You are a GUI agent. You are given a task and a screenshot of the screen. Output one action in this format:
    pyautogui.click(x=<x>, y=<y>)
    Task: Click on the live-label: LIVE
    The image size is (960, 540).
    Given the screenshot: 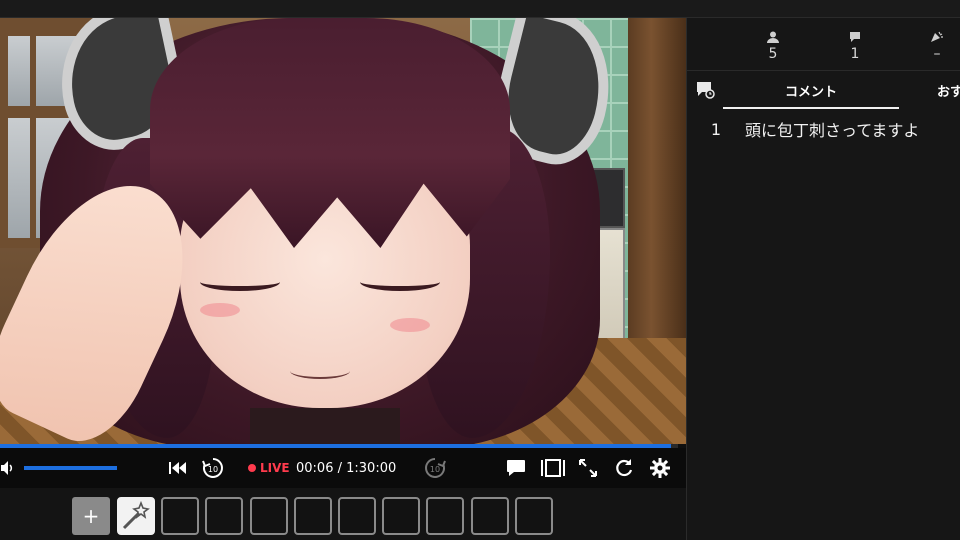 What is the action you would take?
    pyautogui.click(x=275, y=468)
    